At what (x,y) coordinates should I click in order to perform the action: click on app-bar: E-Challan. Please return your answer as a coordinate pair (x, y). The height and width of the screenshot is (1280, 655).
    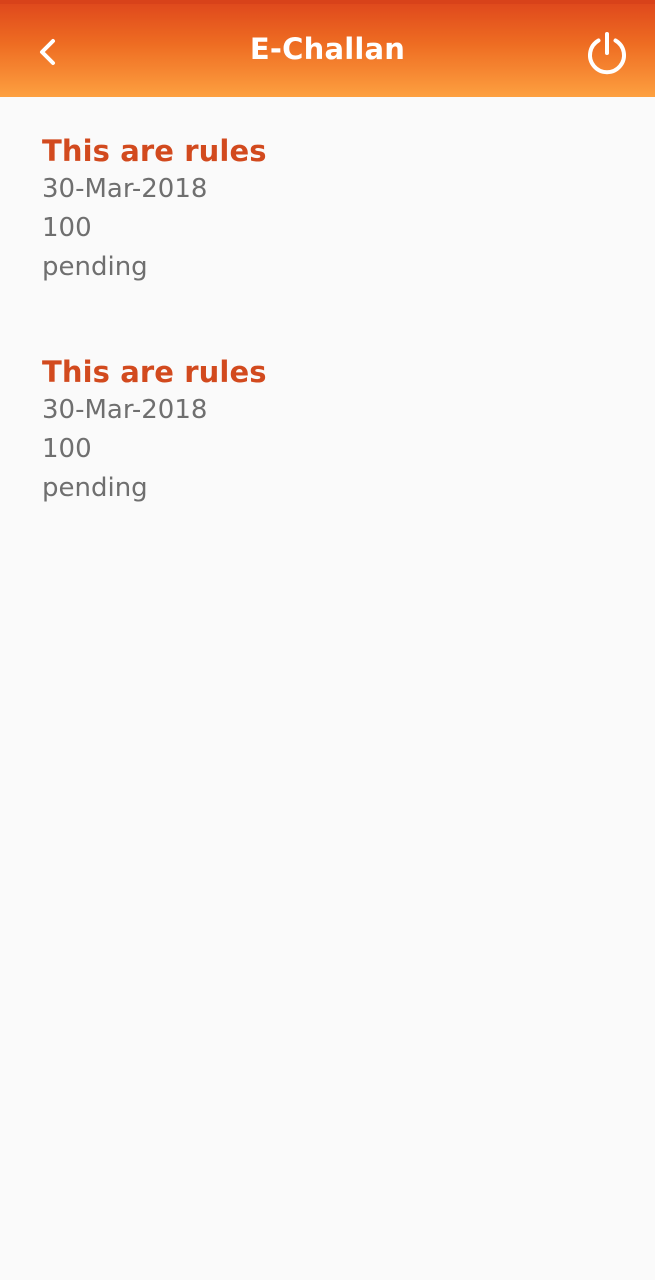
    Looking at the image, I should click on (327, 48).